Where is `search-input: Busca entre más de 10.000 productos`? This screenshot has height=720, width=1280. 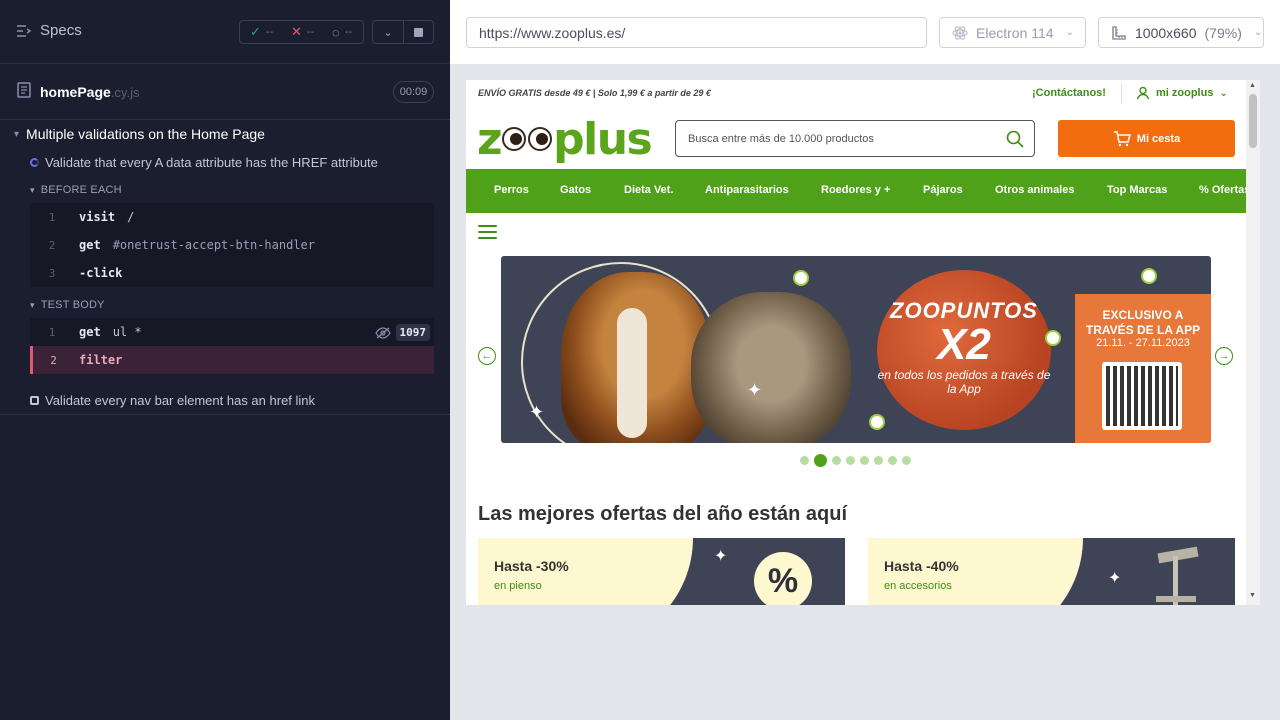
search-input: Busca entre más de 10.000 productos is located at coordinates (855, 138).